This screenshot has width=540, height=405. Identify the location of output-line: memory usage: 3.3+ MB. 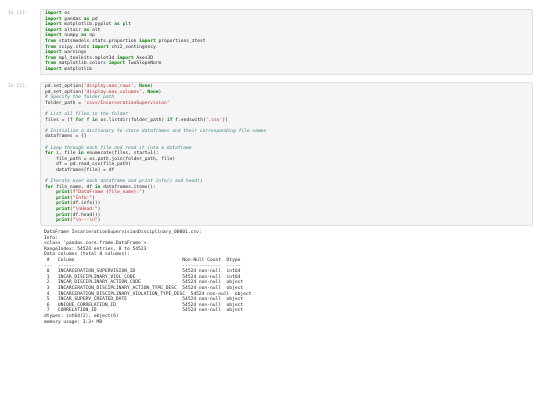
(73, 322).